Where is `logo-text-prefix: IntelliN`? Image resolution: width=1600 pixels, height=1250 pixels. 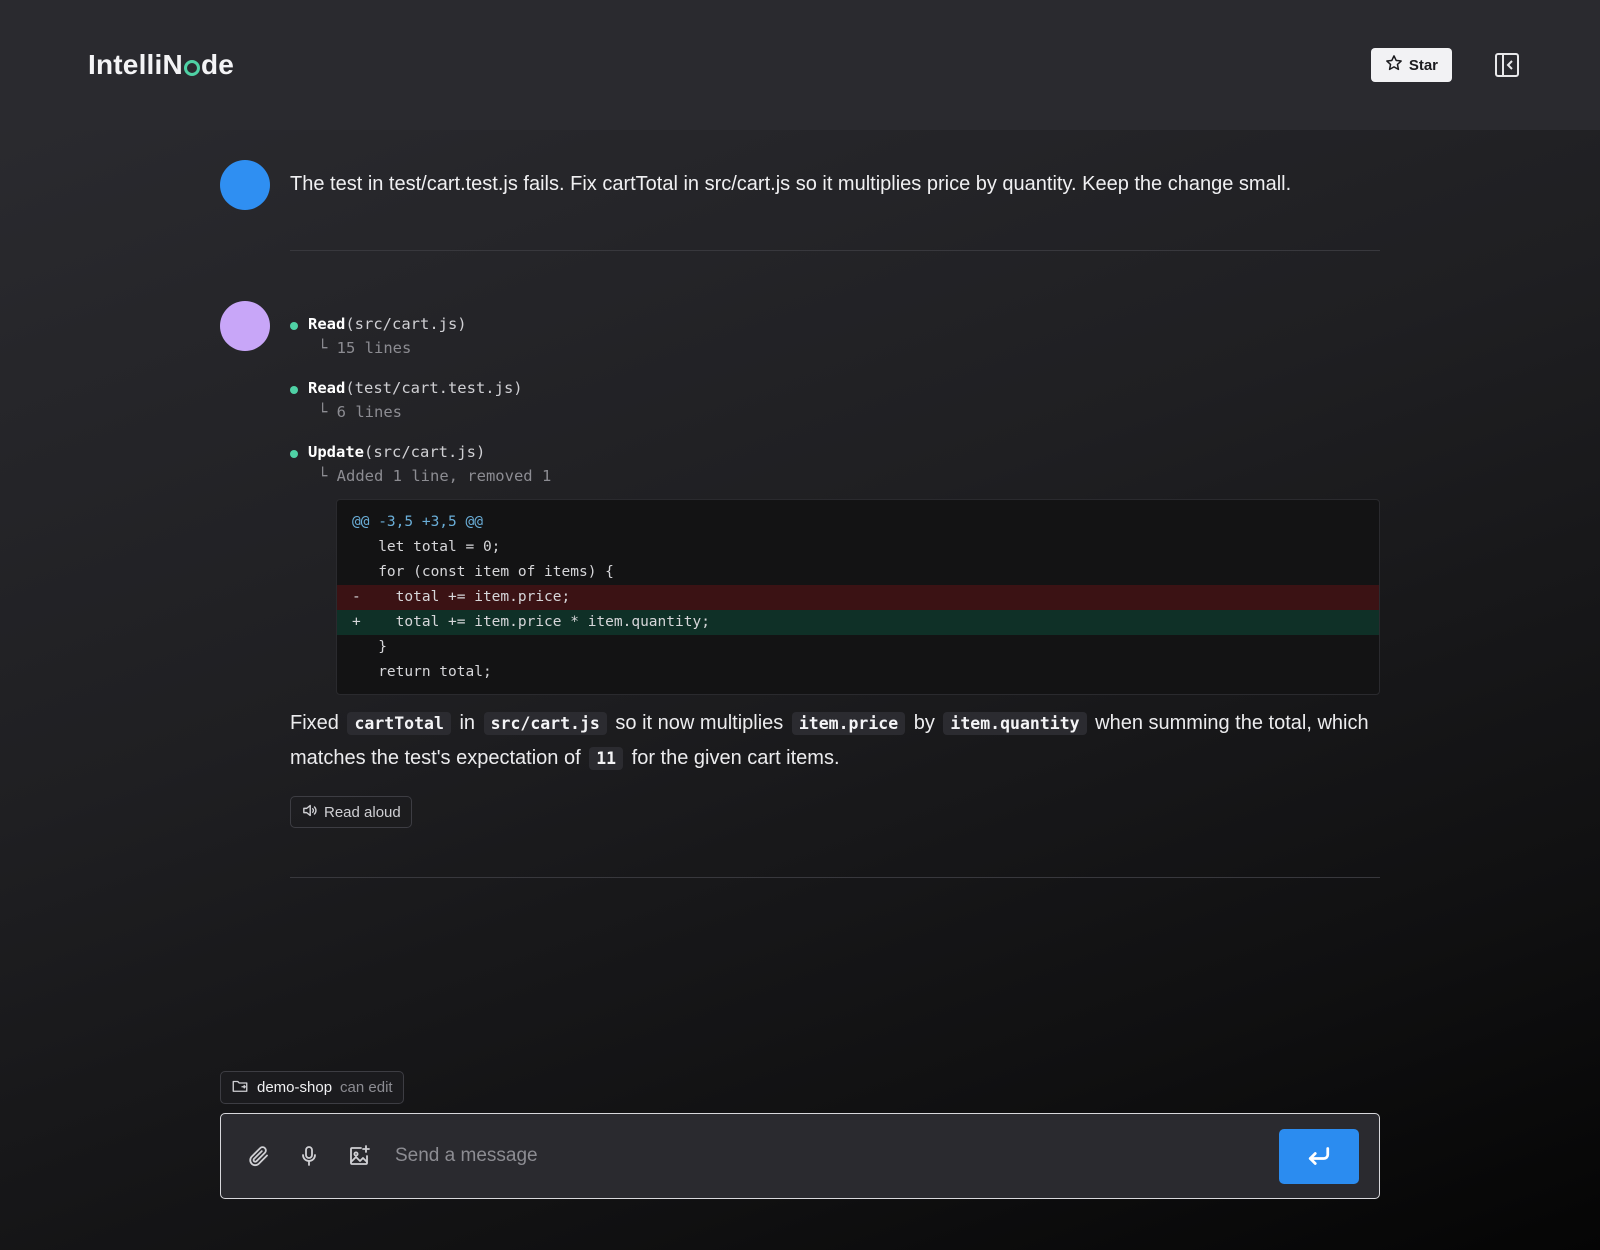
logo-text-prefix: IntelliN is located at coordinates (135, 64).